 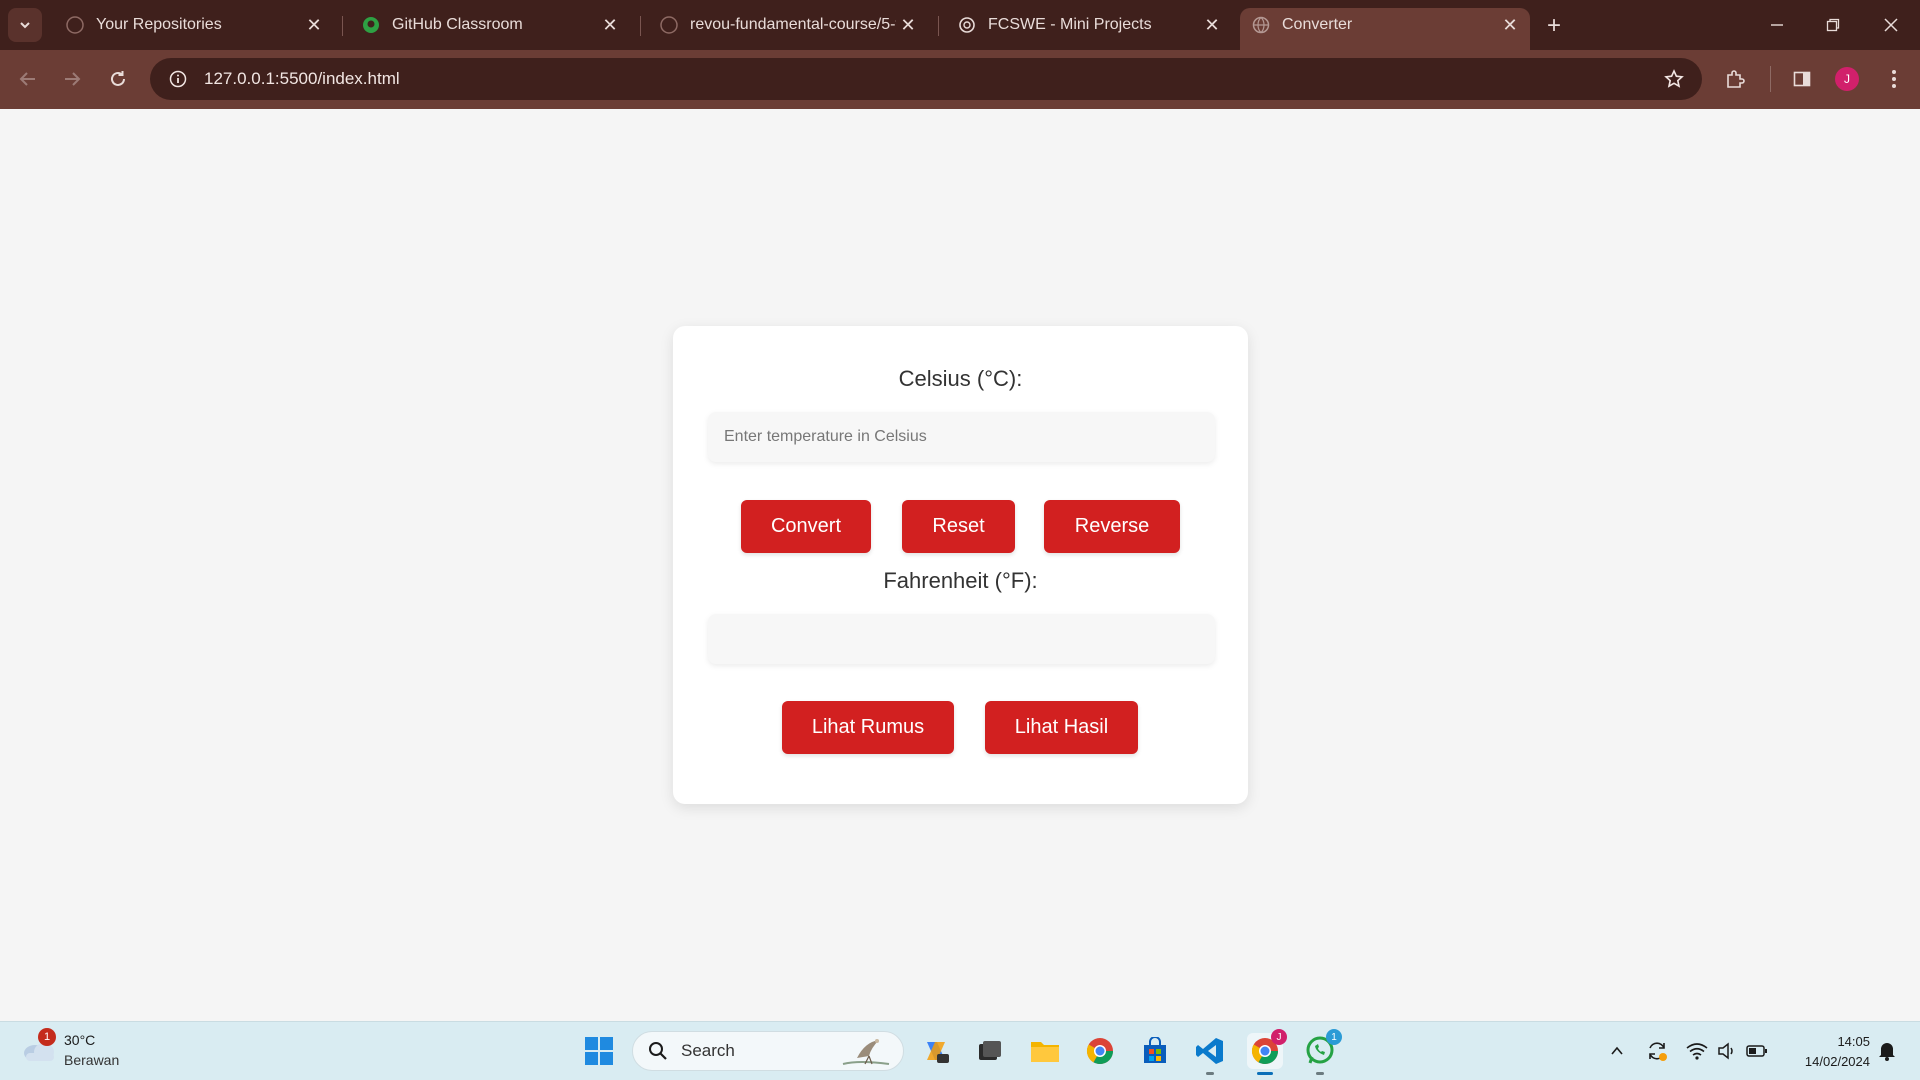 I want to click on whatsapp-app: 1, so click(x=1322, y=1052).